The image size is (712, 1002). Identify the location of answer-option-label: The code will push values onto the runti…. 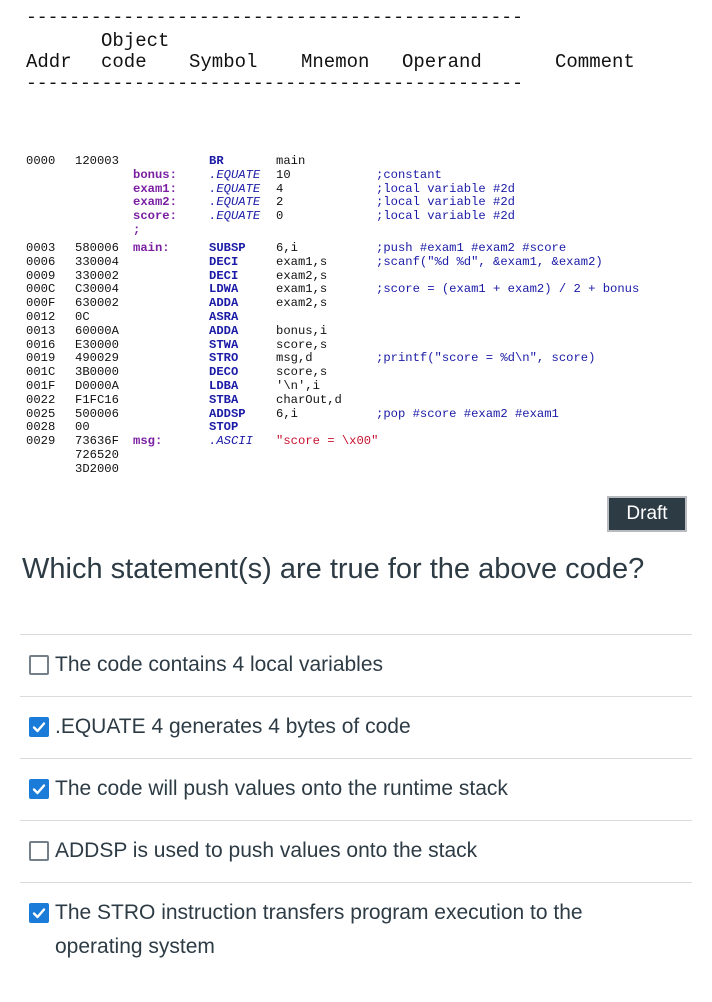
(281, 788).